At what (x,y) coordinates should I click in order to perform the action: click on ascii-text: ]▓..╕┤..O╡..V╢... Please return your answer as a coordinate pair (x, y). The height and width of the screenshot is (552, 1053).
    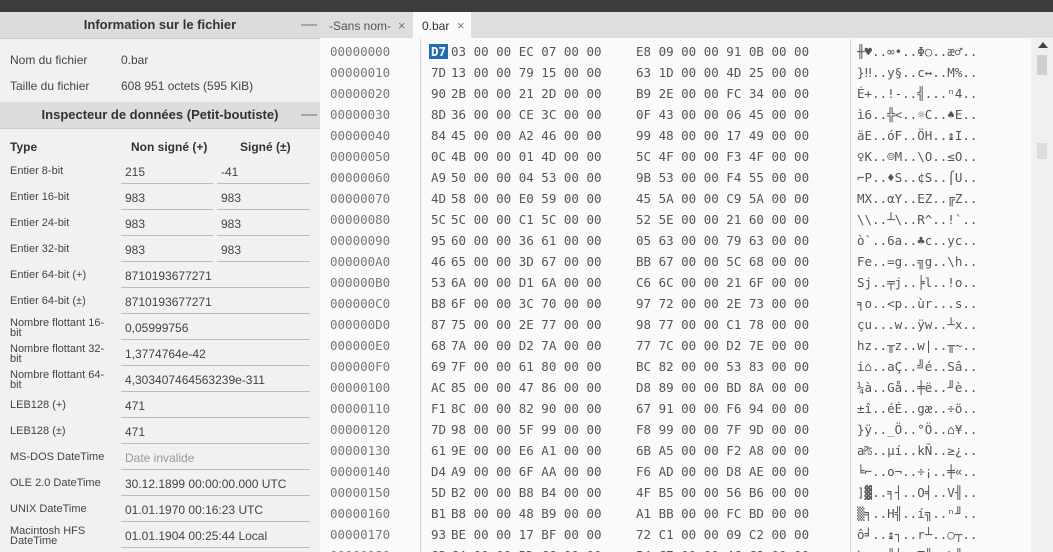
    Looking at the image, I should click on (917, 492).